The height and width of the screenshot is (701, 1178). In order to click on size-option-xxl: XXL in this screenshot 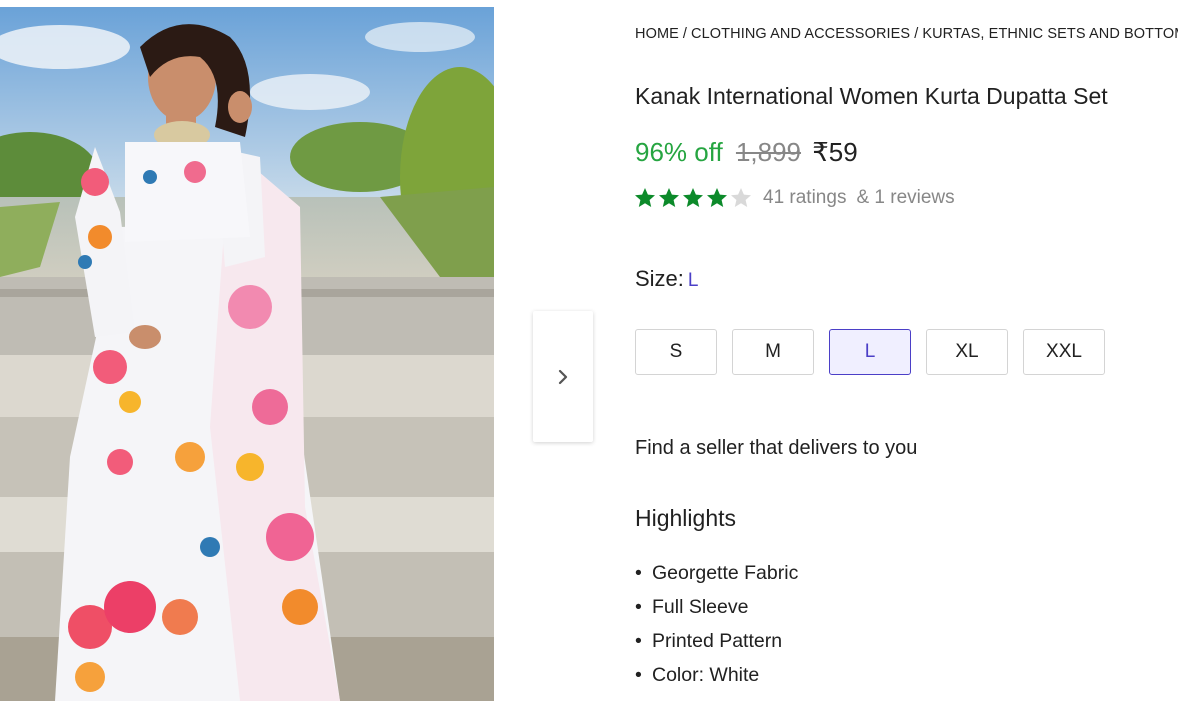, I will do `click(1064, 352)`.